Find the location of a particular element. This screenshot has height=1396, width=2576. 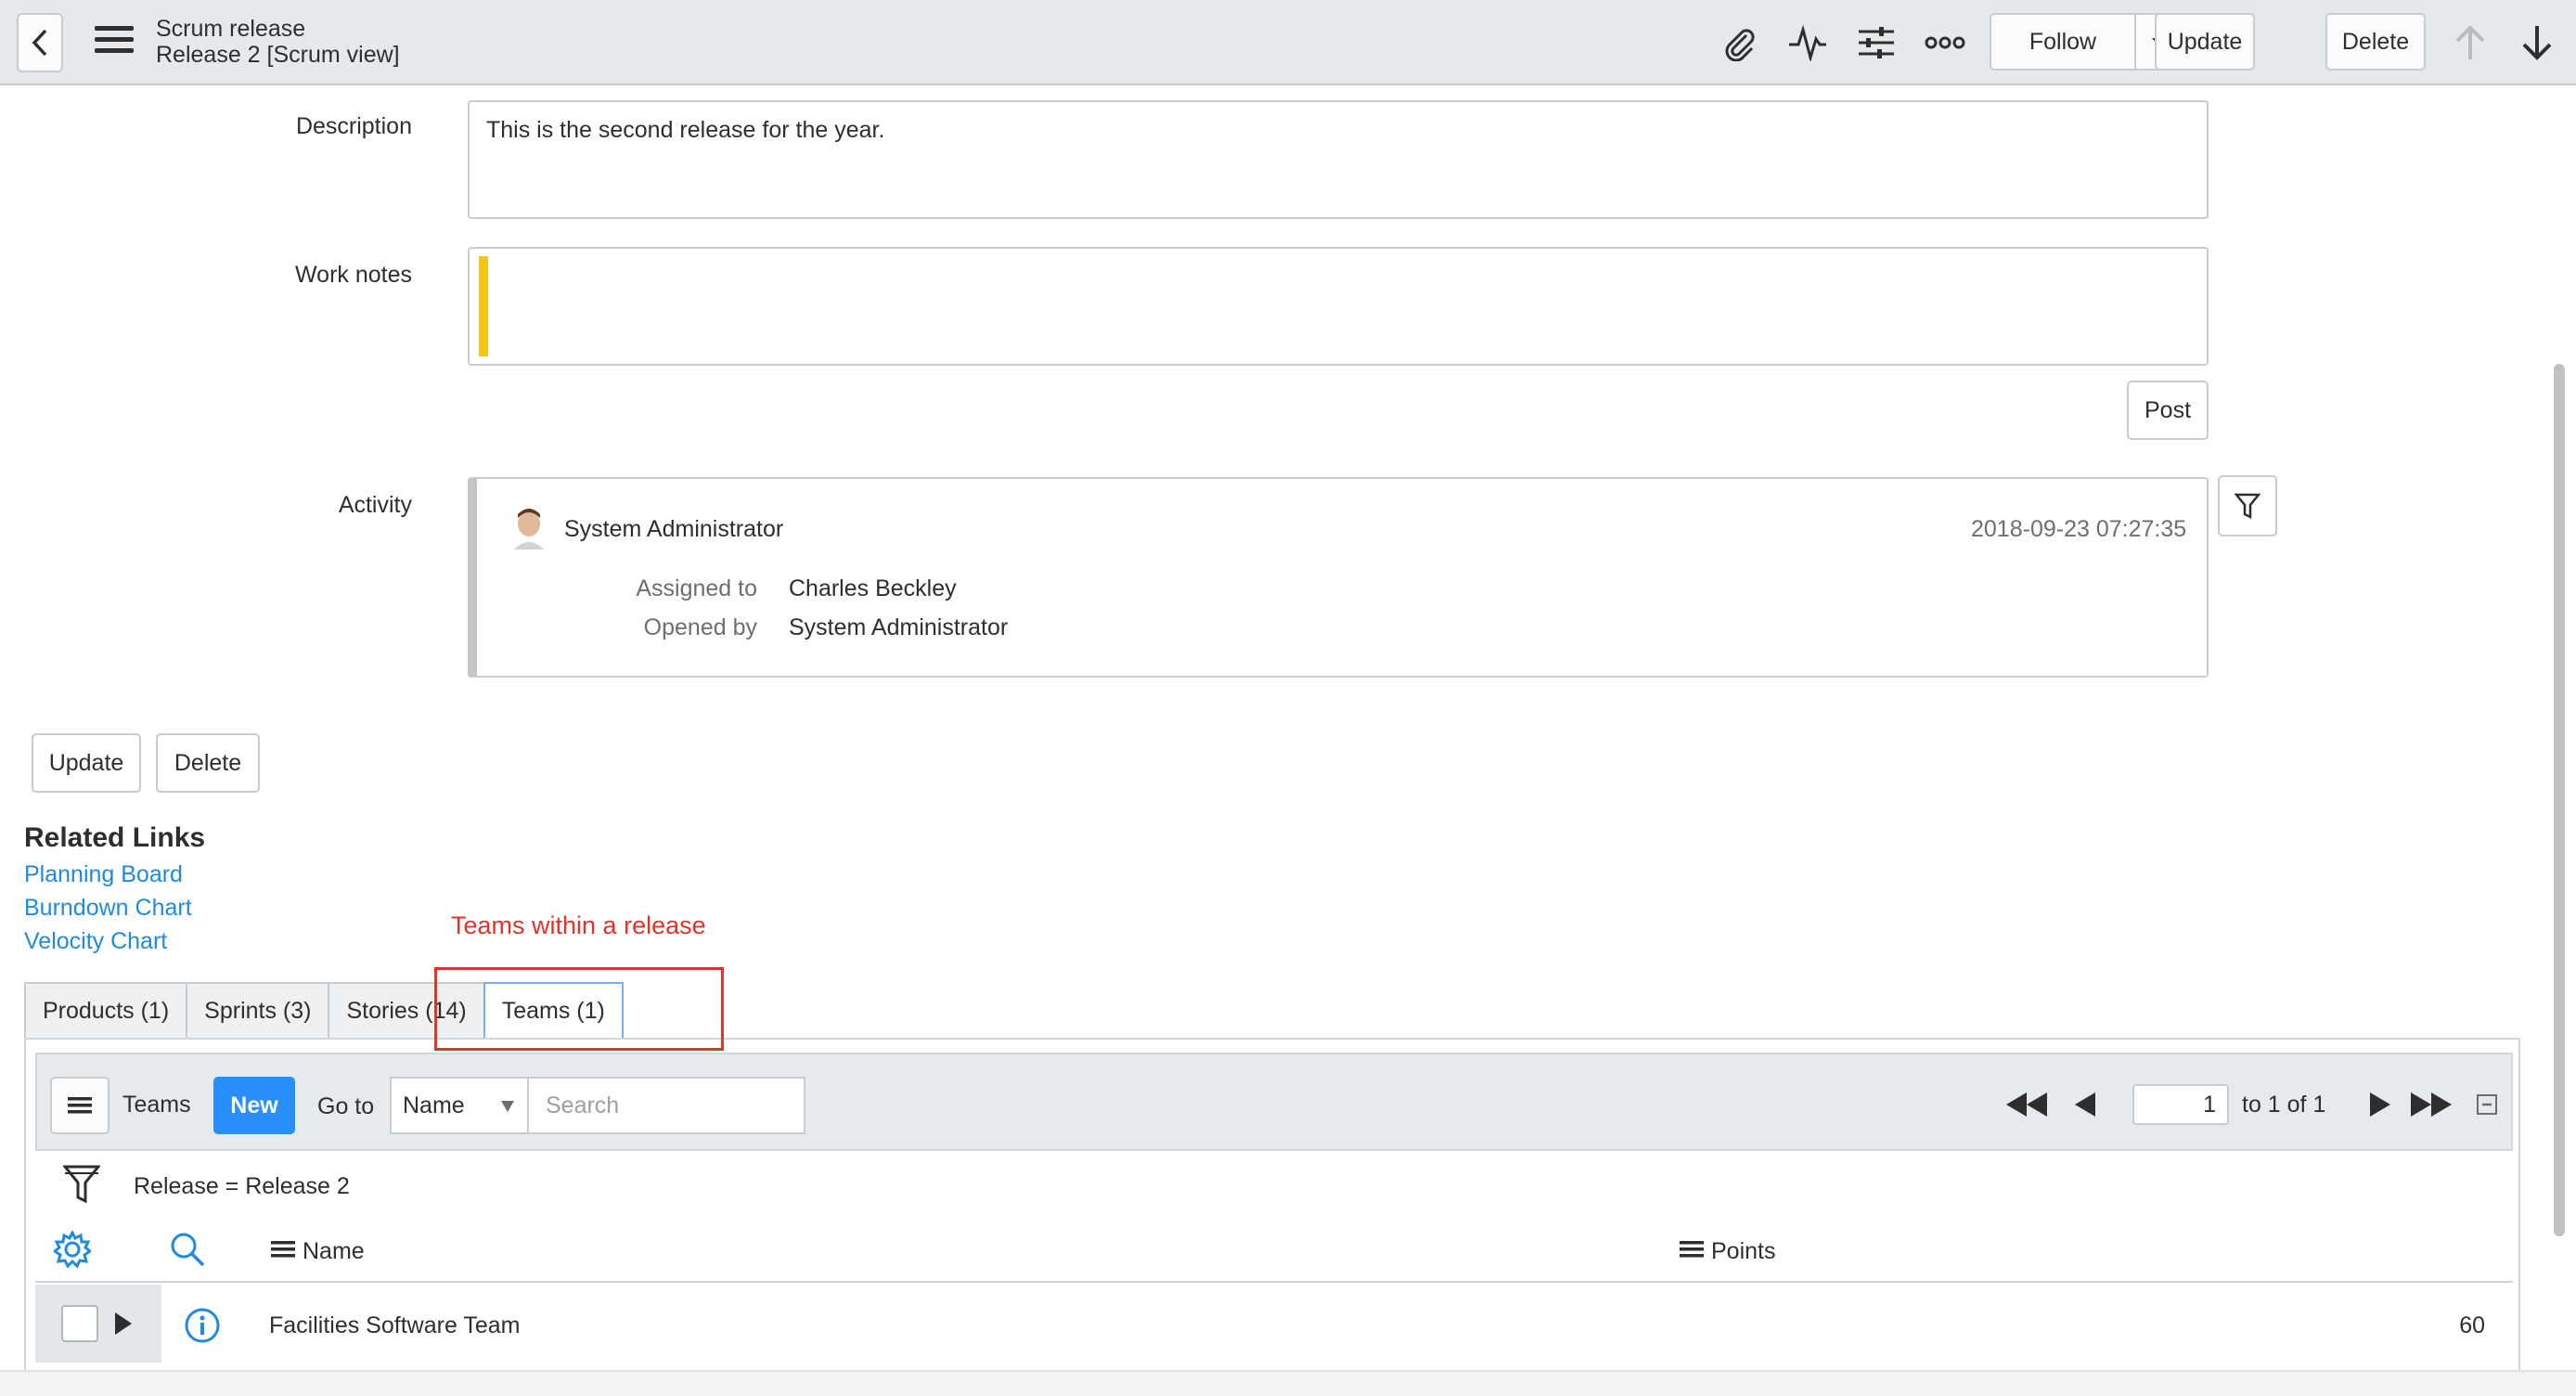

delete-button: Delete is located at coordinates (208, 763).